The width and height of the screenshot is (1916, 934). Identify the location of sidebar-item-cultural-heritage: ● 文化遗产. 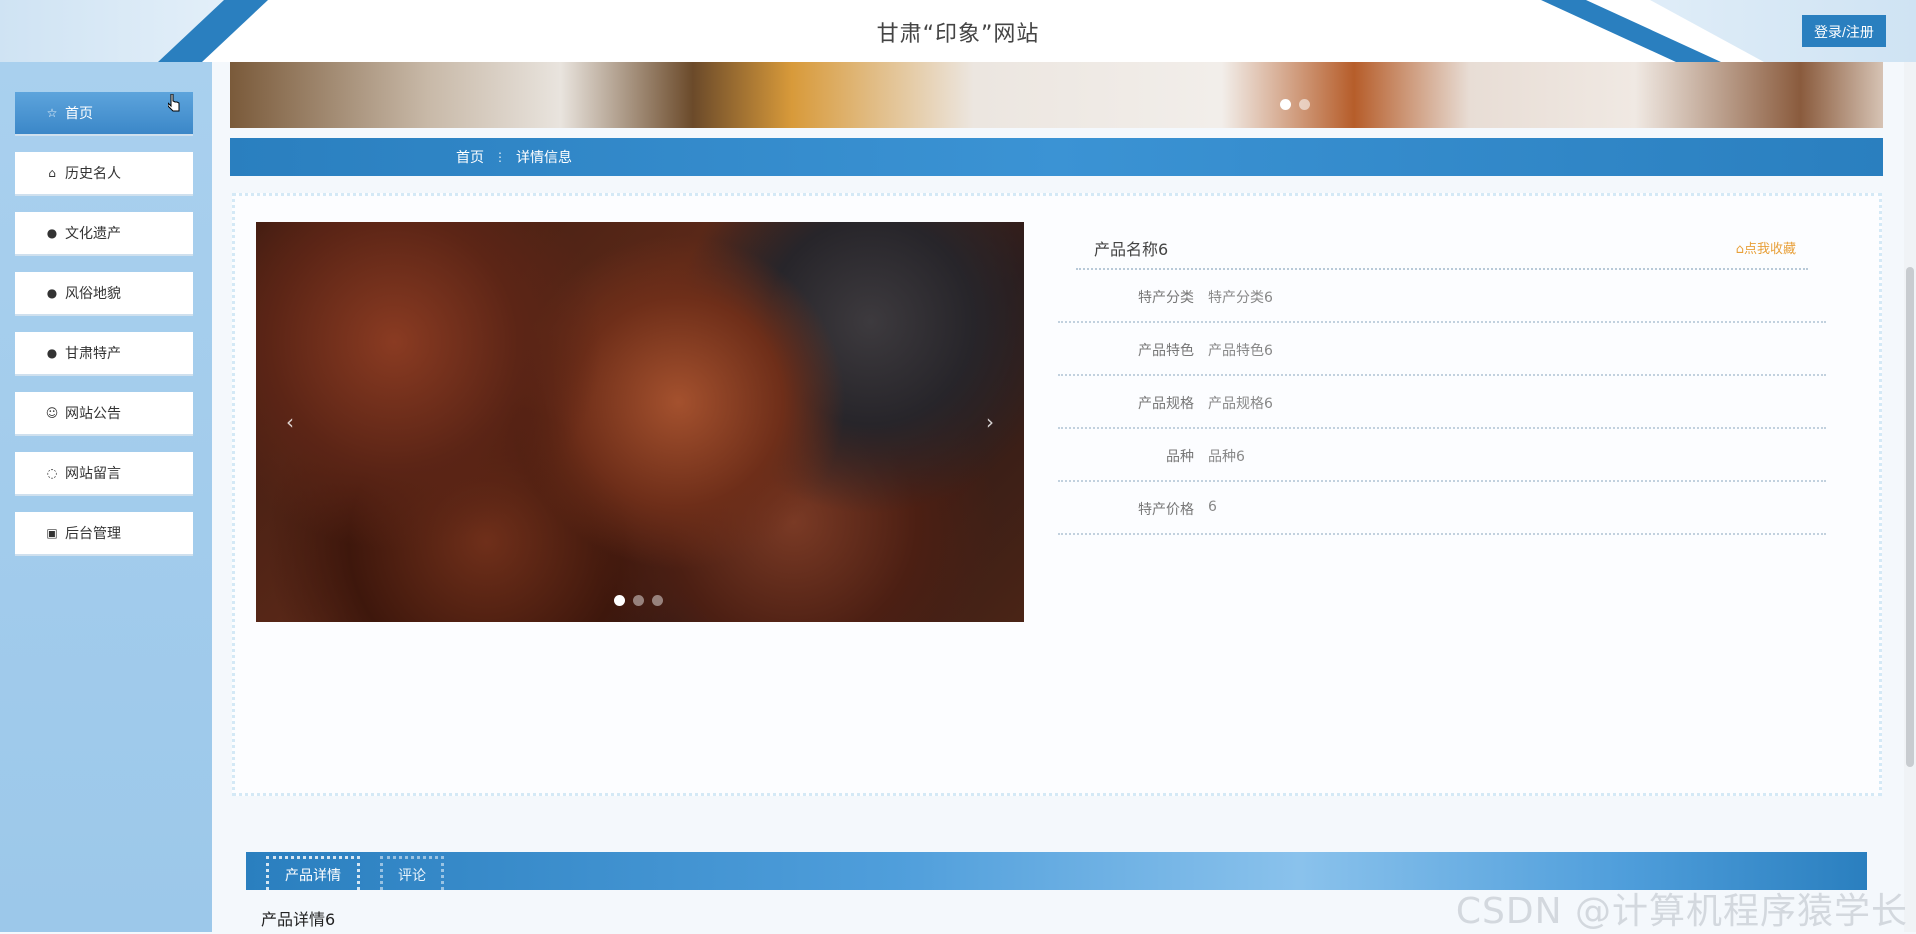
(104, 233).